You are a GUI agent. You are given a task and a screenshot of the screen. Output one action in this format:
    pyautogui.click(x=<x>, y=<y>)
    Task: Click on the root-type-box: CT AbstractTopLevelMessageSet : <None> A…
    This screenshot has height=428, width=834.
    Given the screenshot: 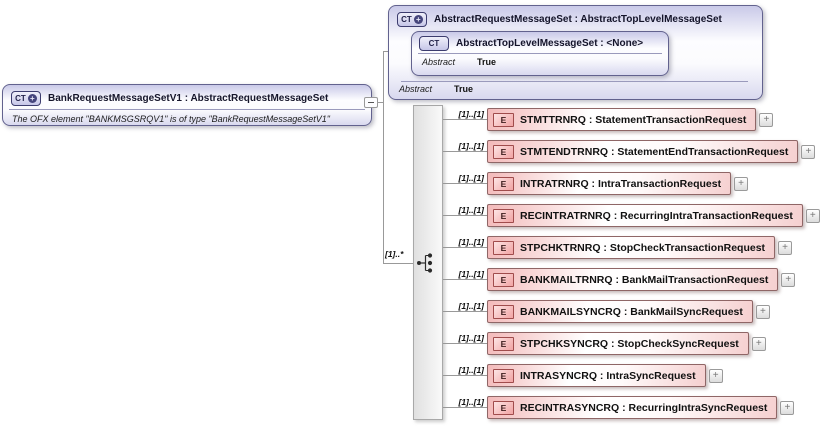 What is the action you would take?
    pyautogui.click(x=540, y=53)
    